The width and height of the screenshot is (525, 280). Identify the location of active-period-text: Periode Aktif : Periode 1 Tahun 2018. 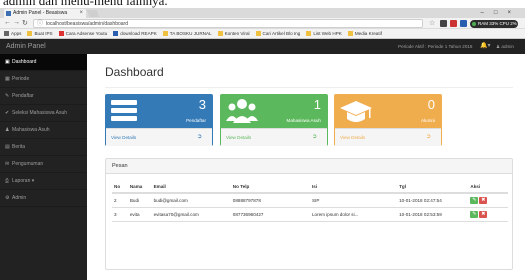
(435, 46).